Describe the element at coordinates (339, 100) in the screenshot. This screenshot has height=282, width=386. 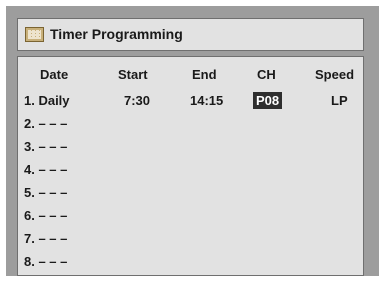
I see `timer-row-1-speed: LP` at that location.